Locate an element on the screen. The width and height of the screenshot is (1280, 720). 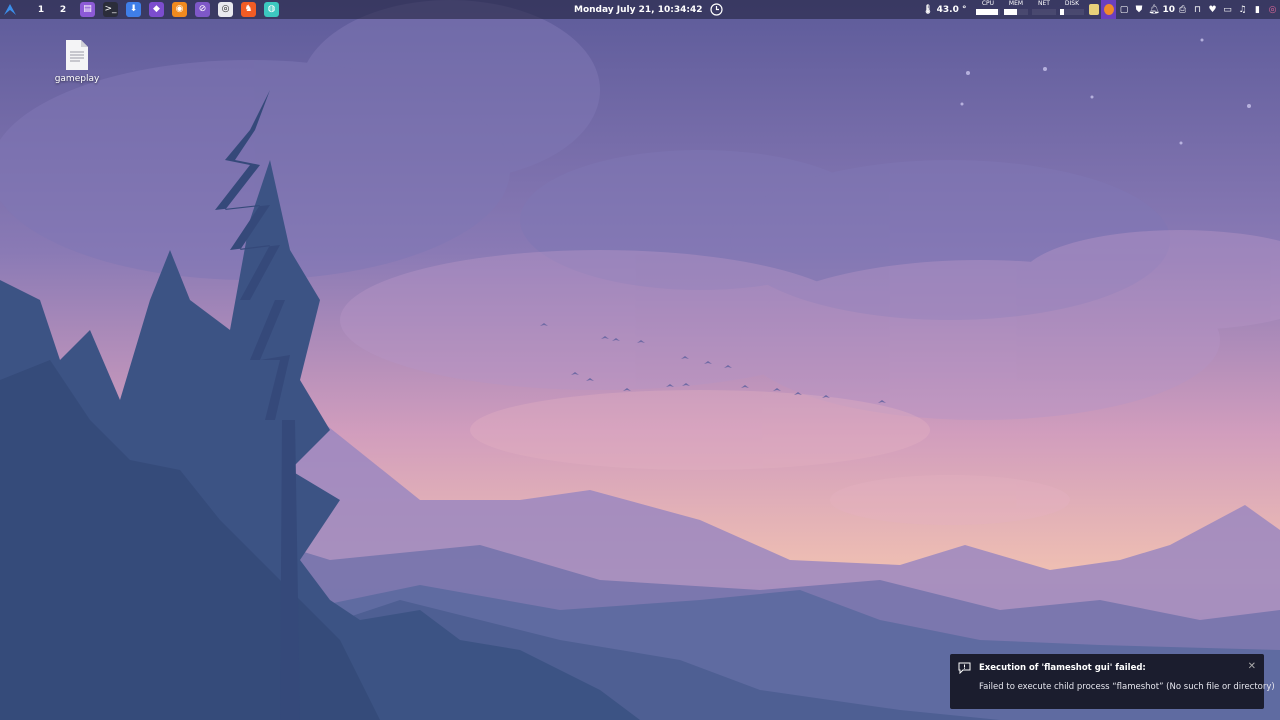
planet-app-icon: ◍ is located at coordinates (271, 9).